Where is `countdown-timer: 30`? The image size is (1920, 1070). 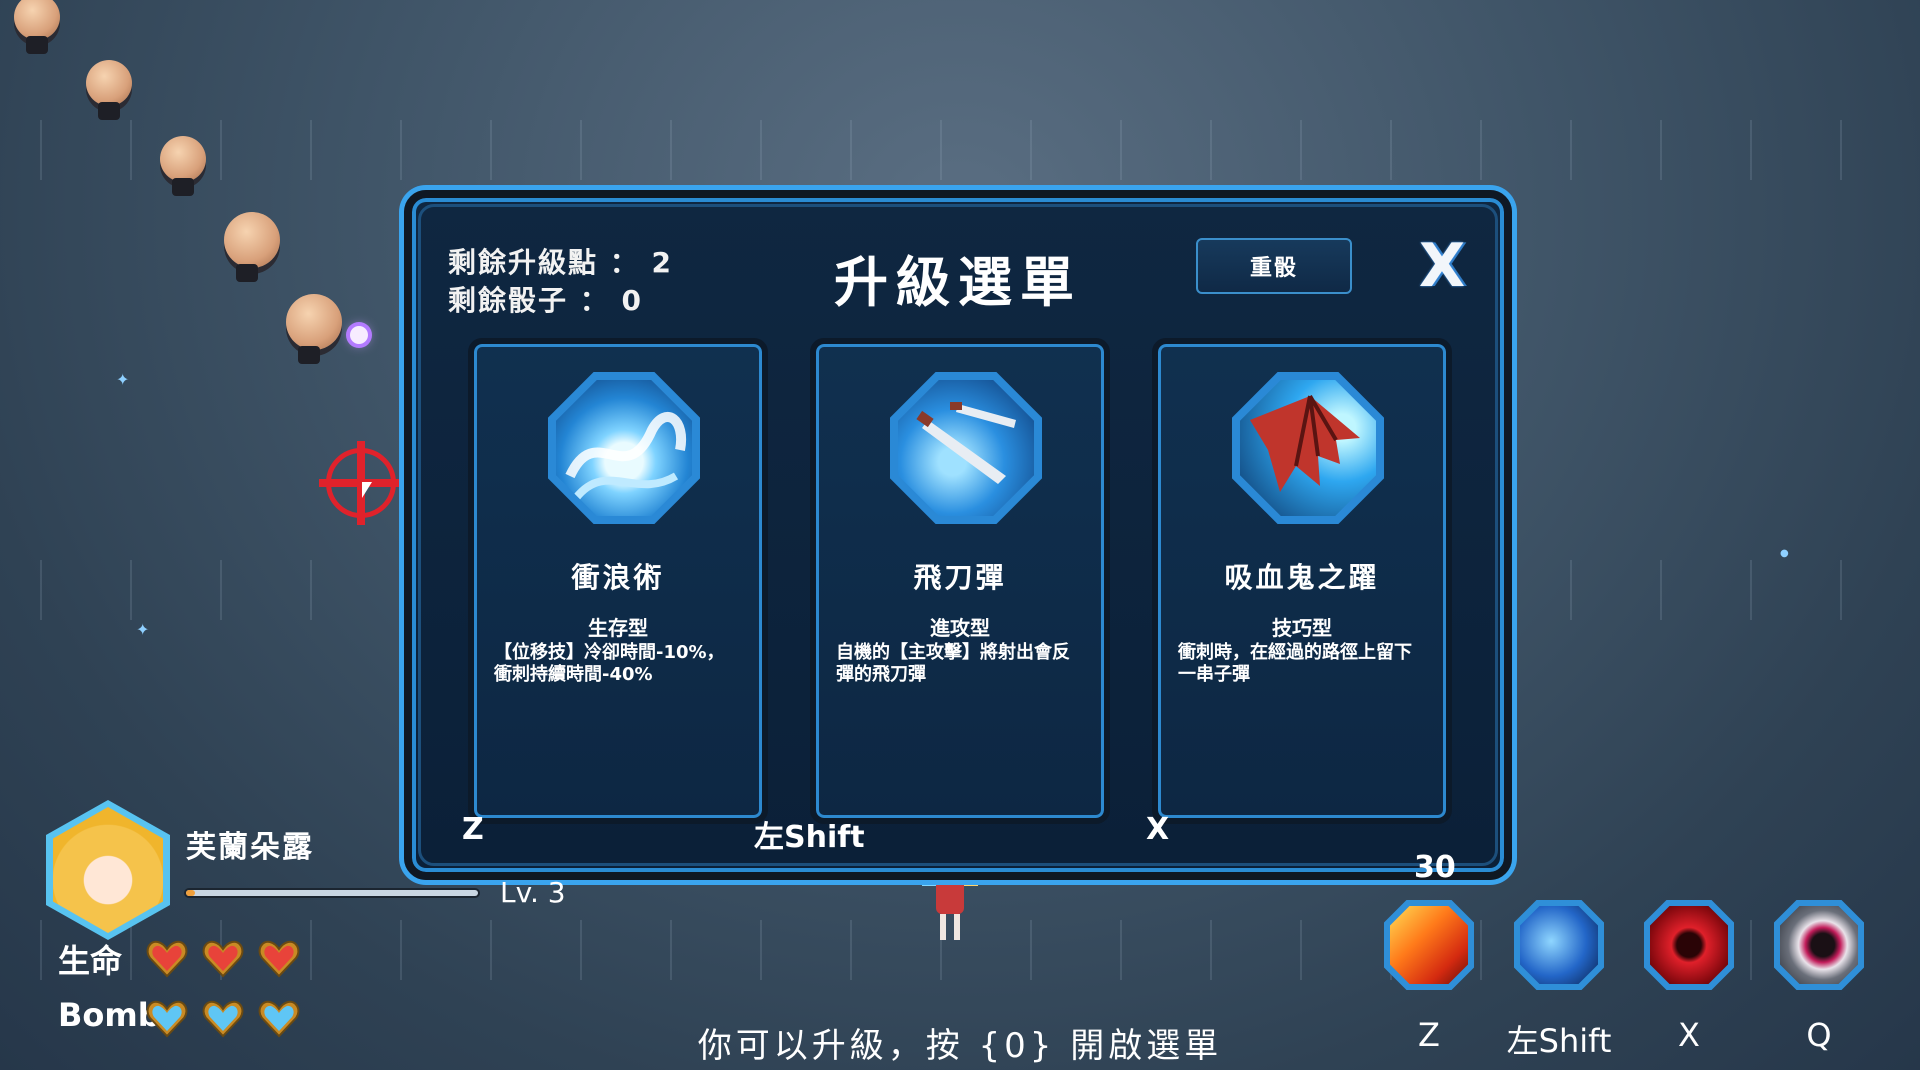 countdown-timer: 30 is located at coordinates (1435, 867).